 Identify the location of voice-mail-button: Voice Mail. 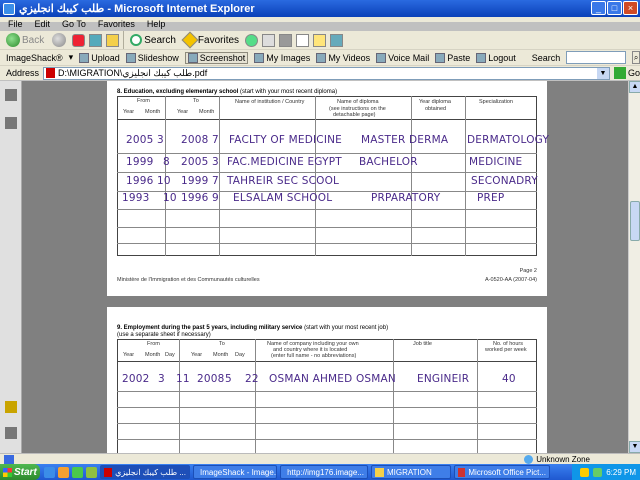
(402, 57).